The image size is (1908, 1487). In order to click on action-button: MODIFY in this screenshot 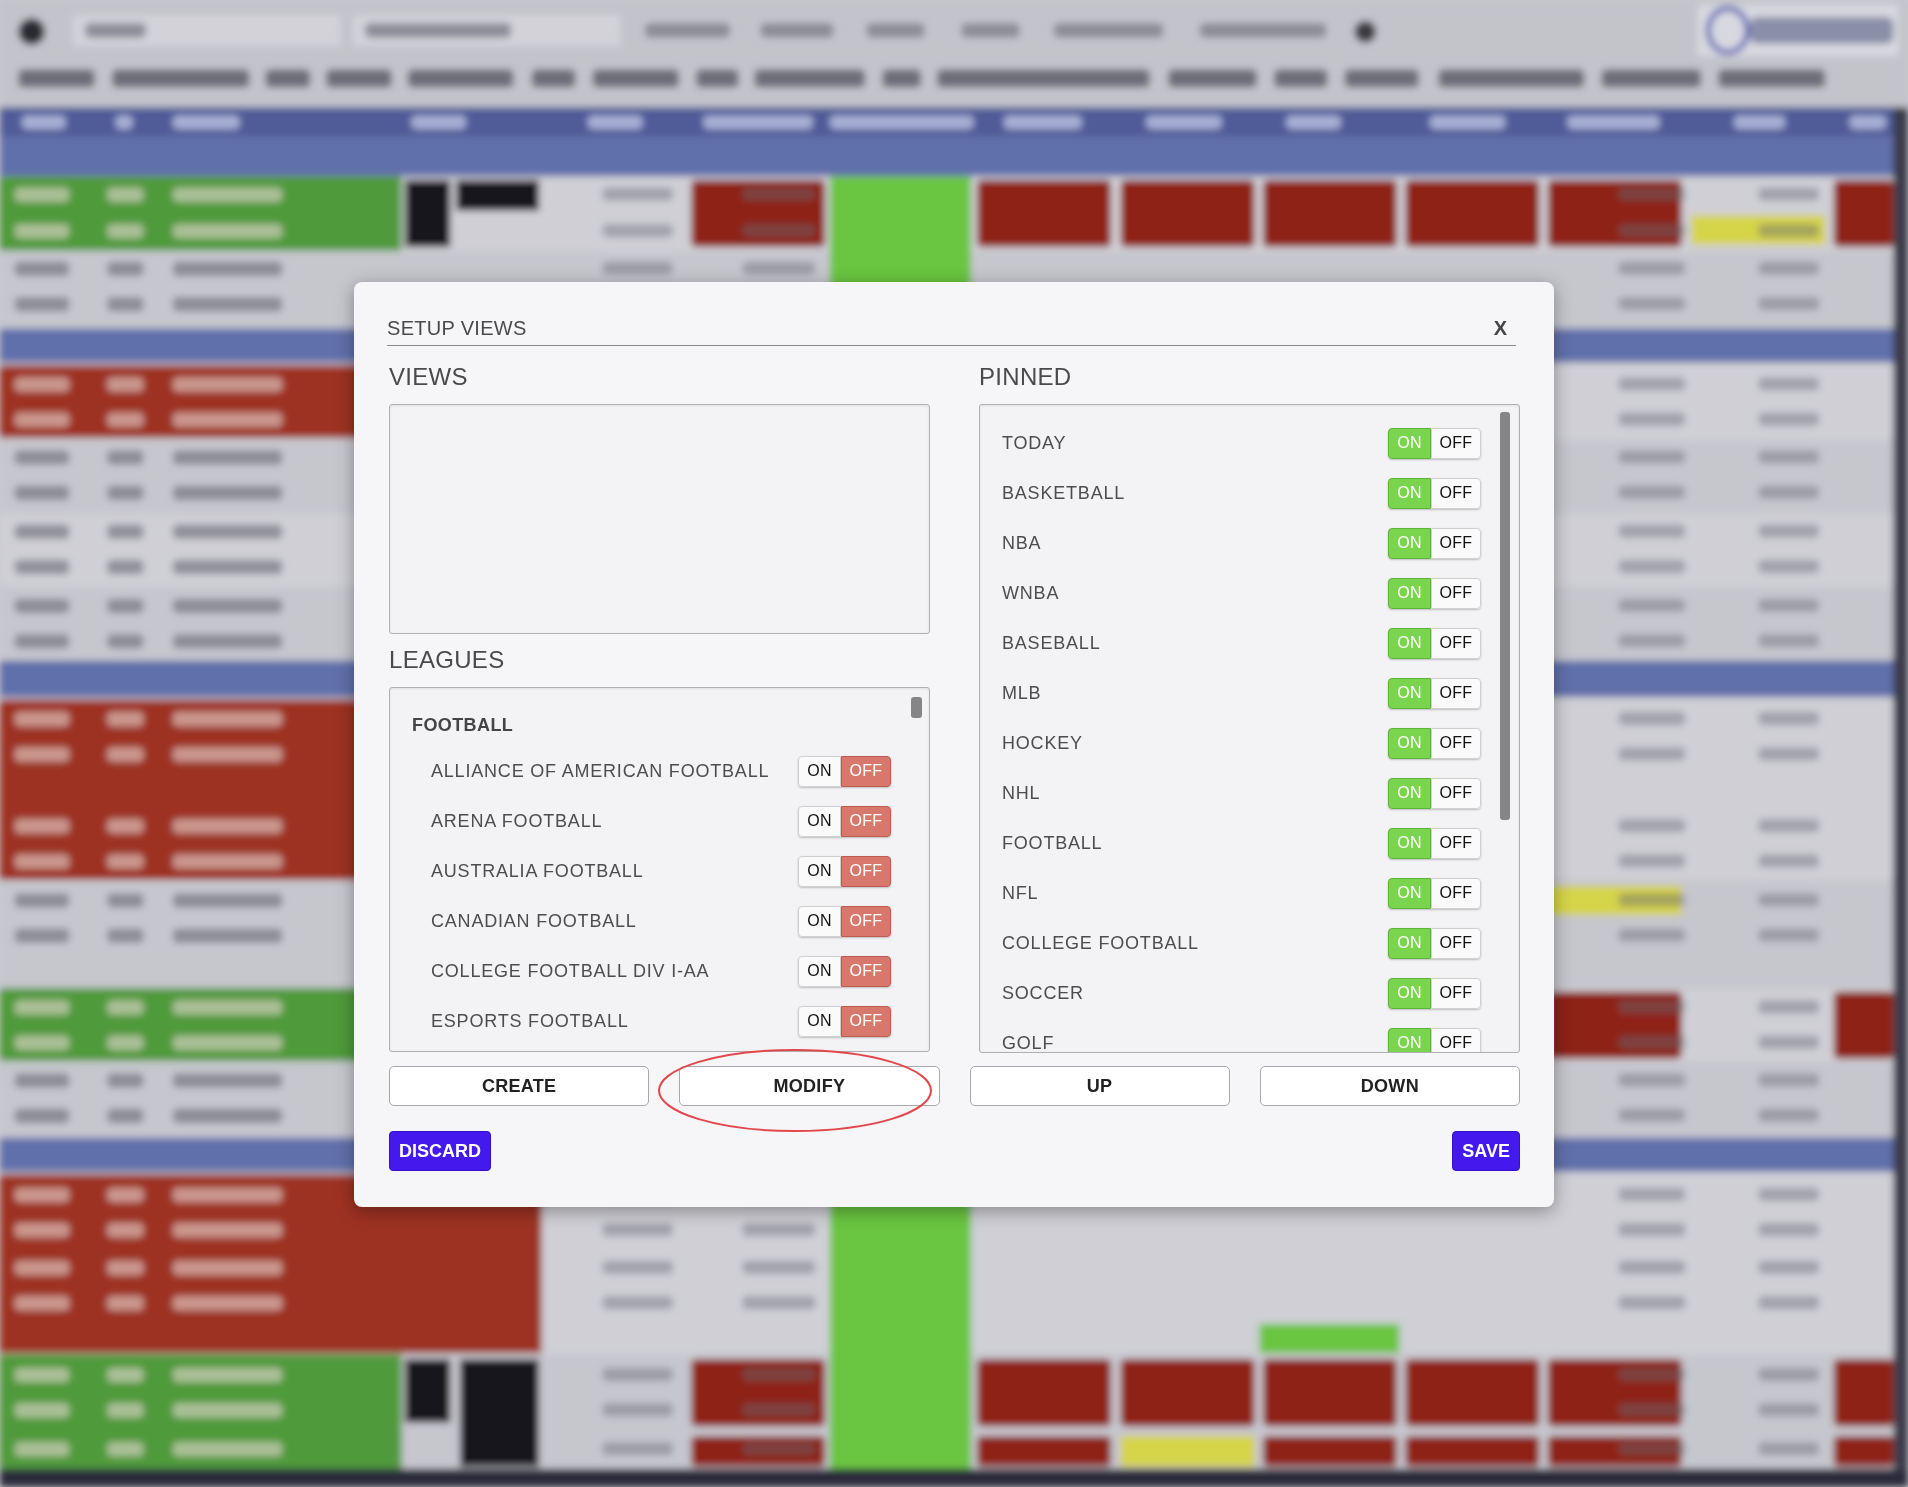, I will do `click(809, 1086)`.